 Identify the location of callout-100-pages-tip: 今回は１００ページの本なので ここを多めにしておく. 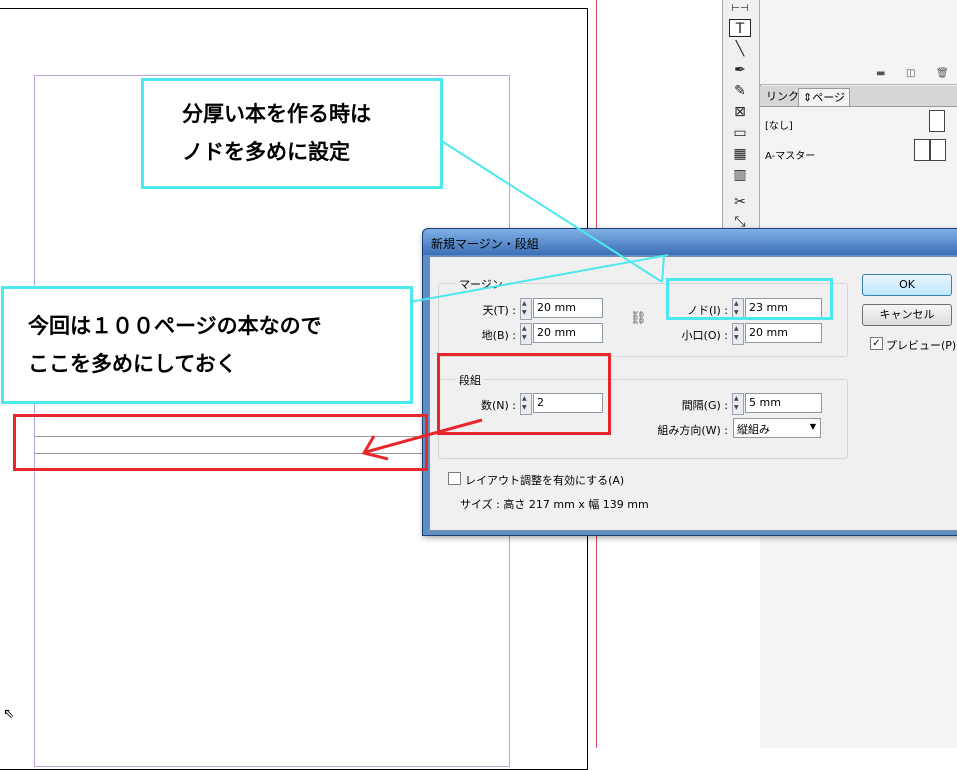
(207, 345).